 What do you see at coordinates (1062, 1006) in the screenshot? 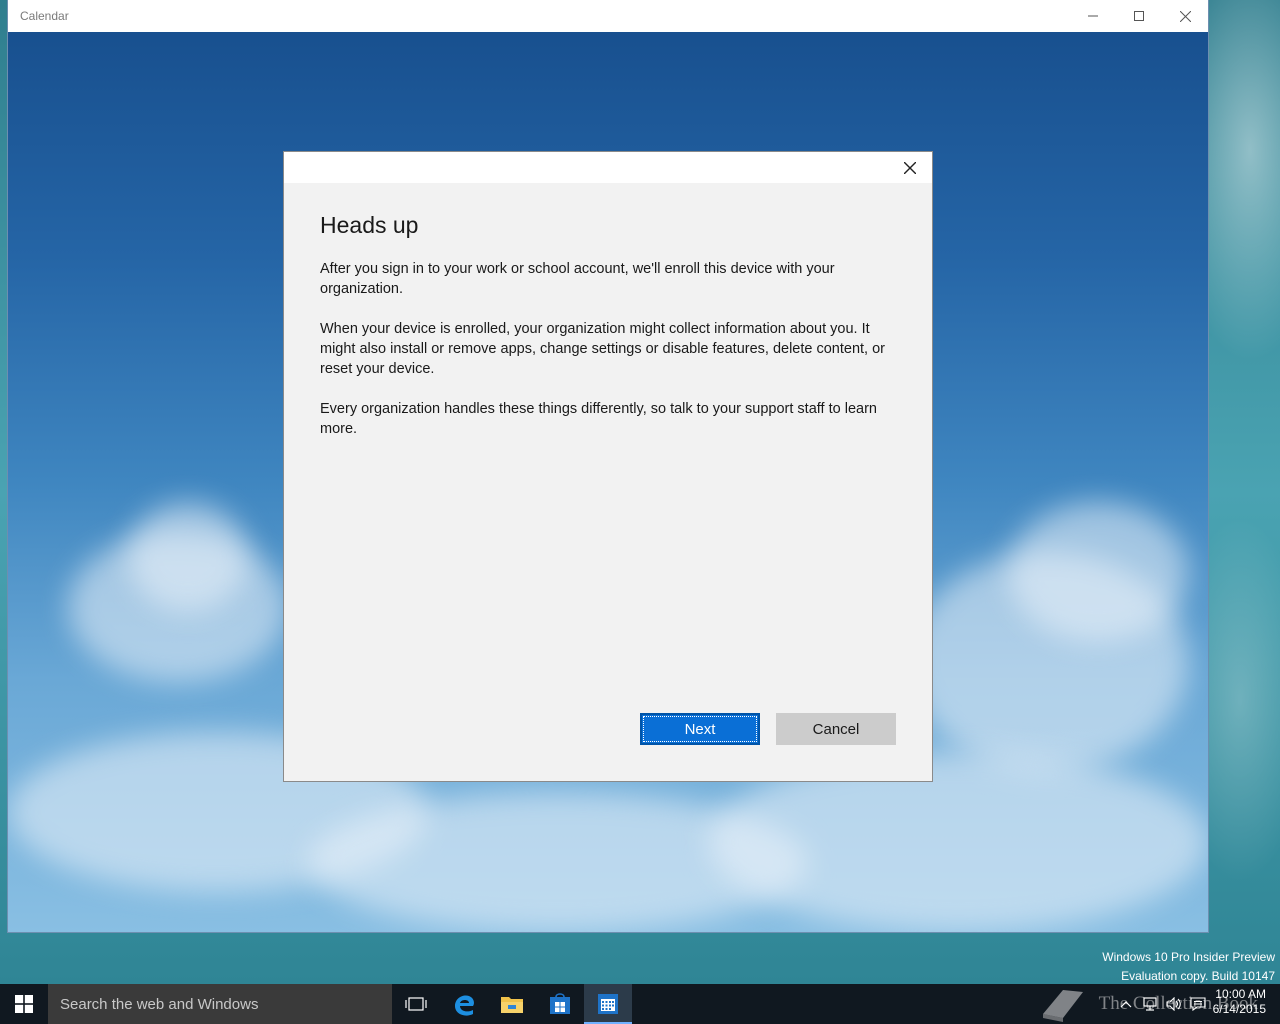
I see `book-logo-icon` at bounding box center [1062, 1006].